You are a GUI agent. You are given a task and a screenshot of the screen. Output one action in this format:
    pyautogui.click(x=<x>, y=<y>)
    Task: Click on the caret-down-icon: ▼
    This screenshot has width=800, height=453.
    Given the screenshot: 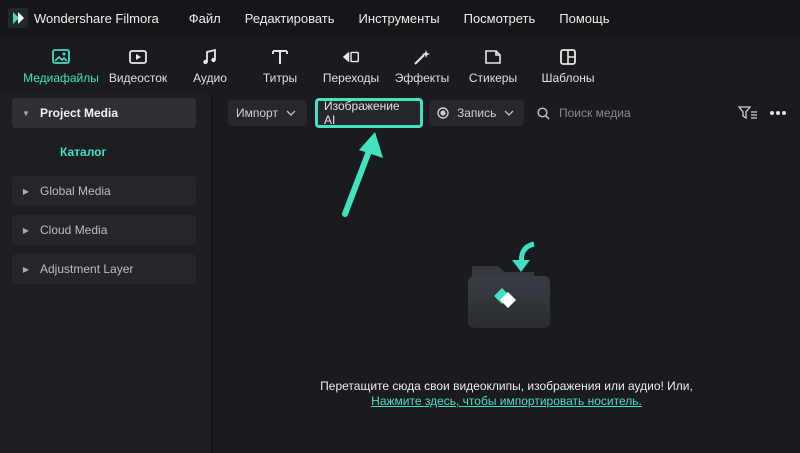 What is the action you would take?
    pyautogui.click(x=26, y=113)
    